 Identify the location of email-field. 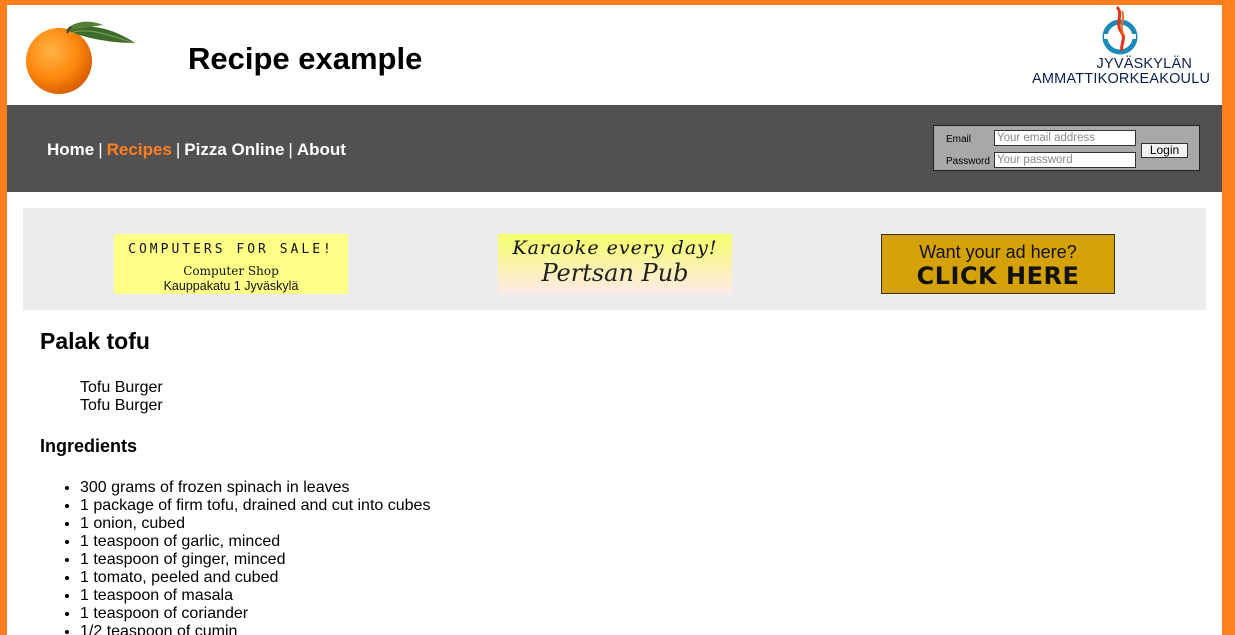
(1065, 138).